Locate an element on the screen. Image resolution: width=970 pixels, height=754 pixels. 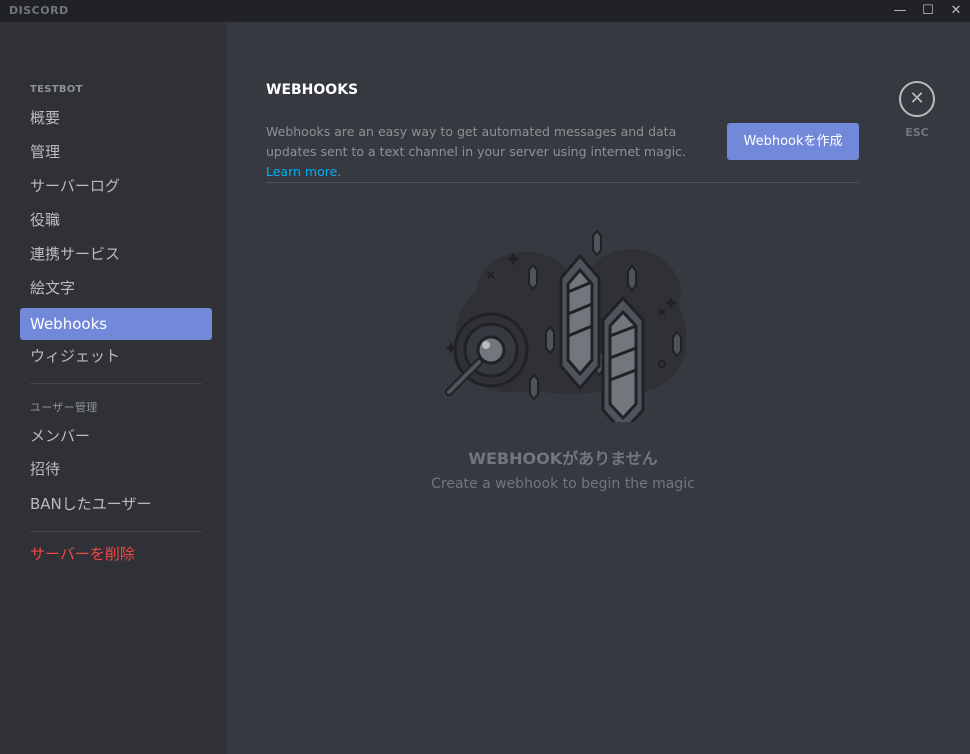
sidebar-item-moderation: 管理 is located at coordinates (116, 152).